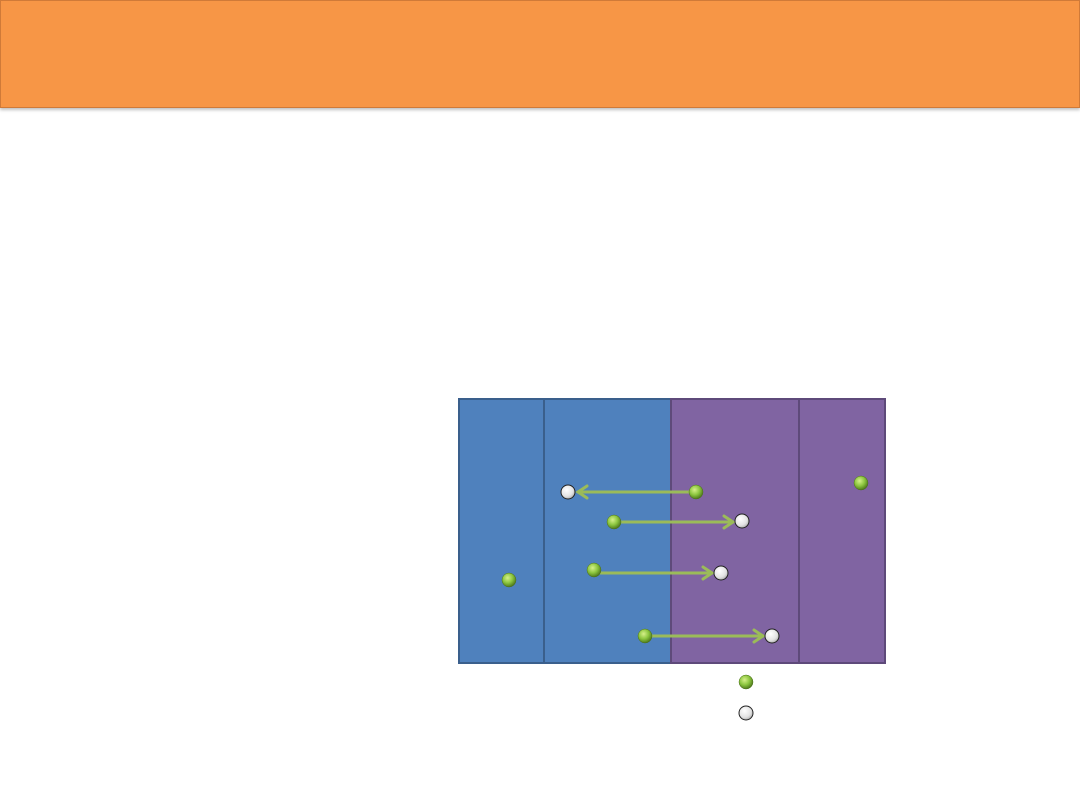 This screenshot has width=1080, height=810. Describe the element at coordinates (735, 531) in the screenshot. I see `right-inner-region` at that location.